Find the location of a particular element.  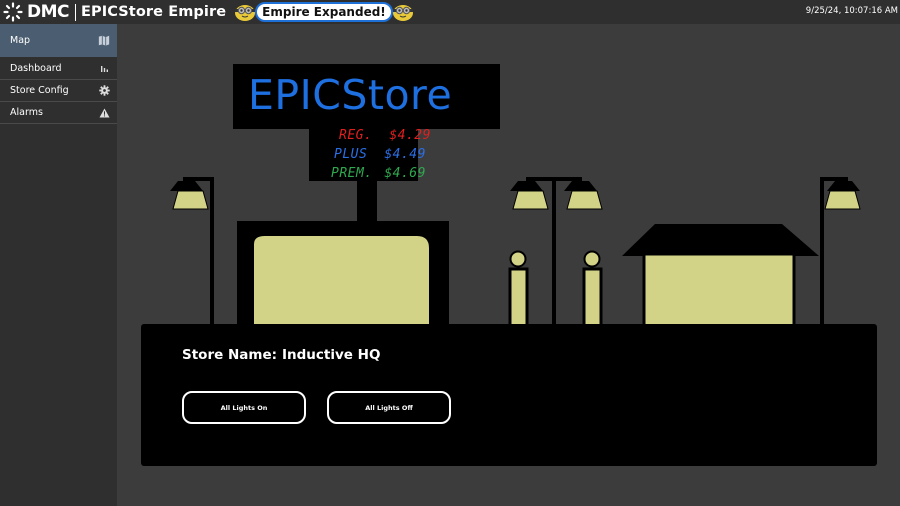

minion-left-icon is located at coordinates (245, 13).